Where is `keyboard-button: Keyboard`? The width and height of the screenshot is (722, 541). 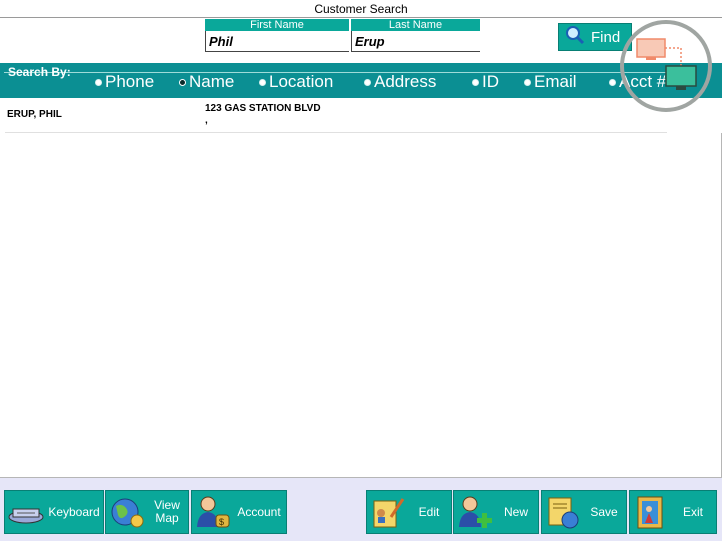 keyboard-button: Keyboard is located at coordinates (54, 512).